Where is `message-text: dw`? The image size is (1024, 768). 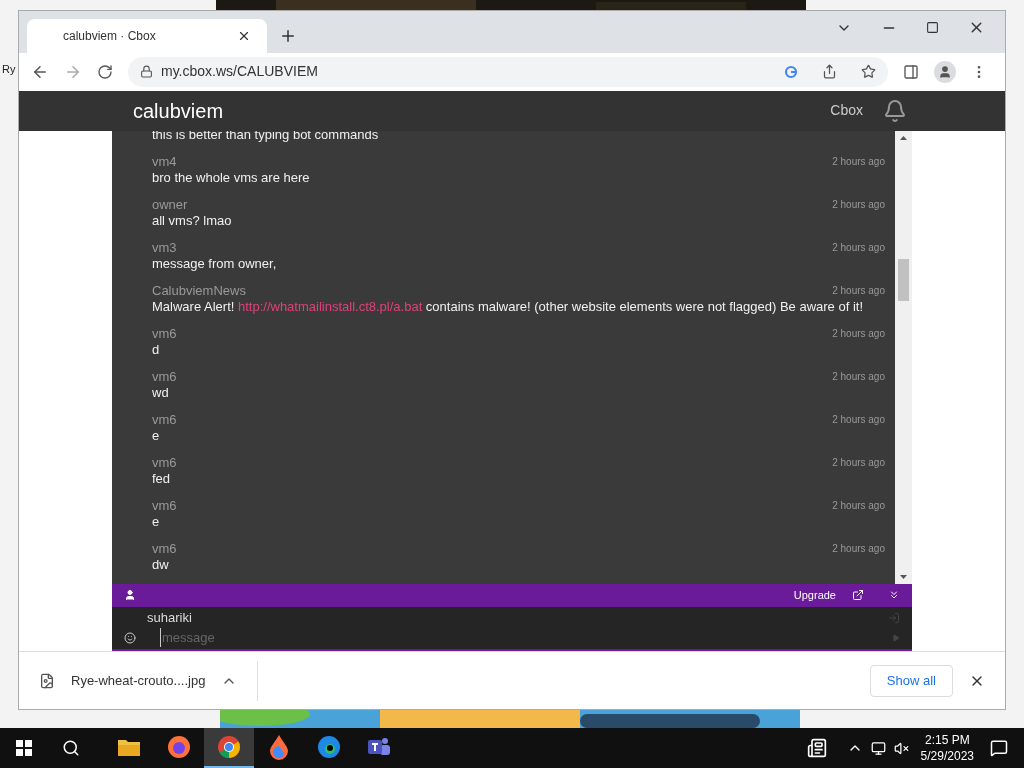
message-text: dw is located at coordinates (161, 564).